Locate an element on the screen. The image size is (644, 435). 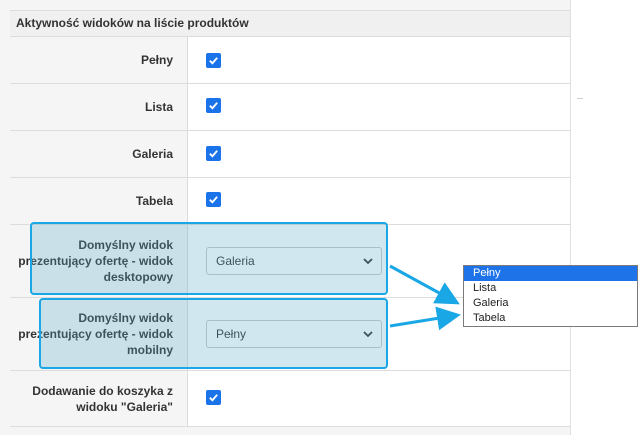
annotation-arrows is located at coordinates (425, 297).